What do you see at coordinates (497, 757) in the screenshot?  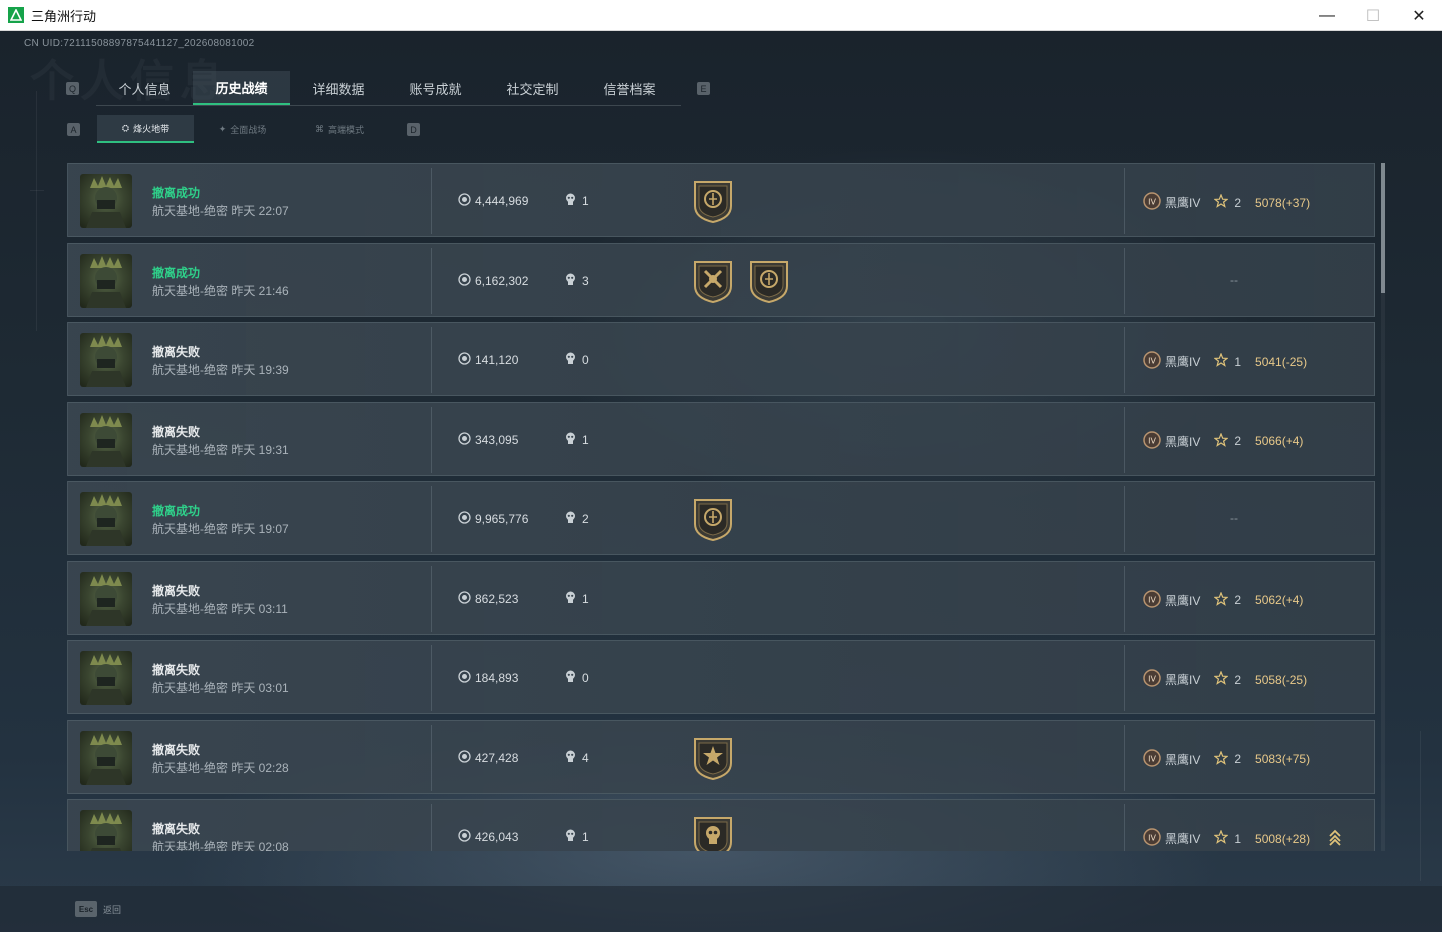 I see `loot-value-text: 427,428` at bounding box center [497, 757].